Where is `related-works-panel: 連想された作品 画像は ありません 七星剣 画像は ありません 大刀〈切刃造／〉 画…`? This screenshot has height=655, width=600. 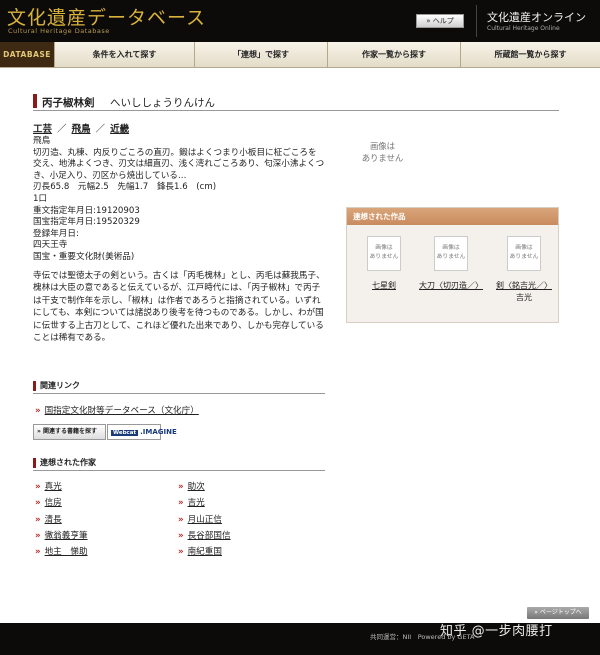
related-works-panel: 連想された作品 画像は ありません 七星剣 画像は ありません 大刀〈切刃造／〉 画… is located at coordinates (452, 265).